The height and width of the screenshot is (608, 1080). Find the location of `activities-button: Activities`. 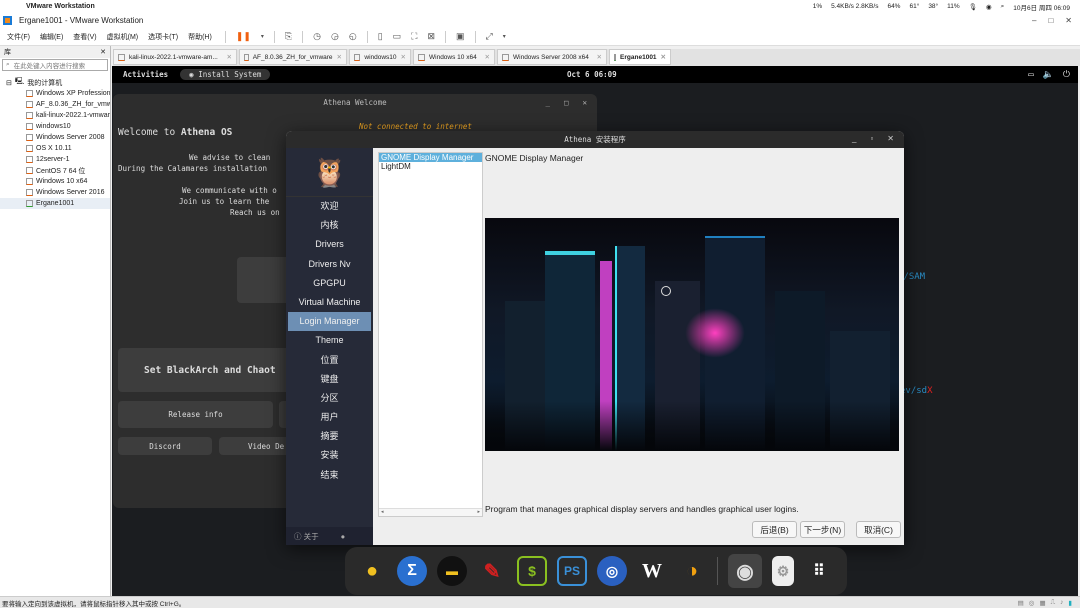

activities-button: Activities is located at coordinates (145, 74).